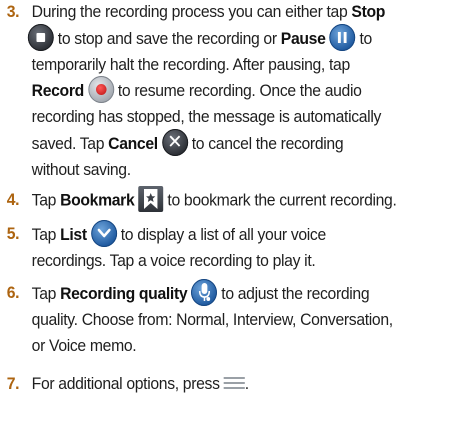 This screenshot has height=424, width=475. What do you see at coordinates (127, 384) in the screenshot?
I see `step-text: For additional options, press` at bounding box center [127, 384].